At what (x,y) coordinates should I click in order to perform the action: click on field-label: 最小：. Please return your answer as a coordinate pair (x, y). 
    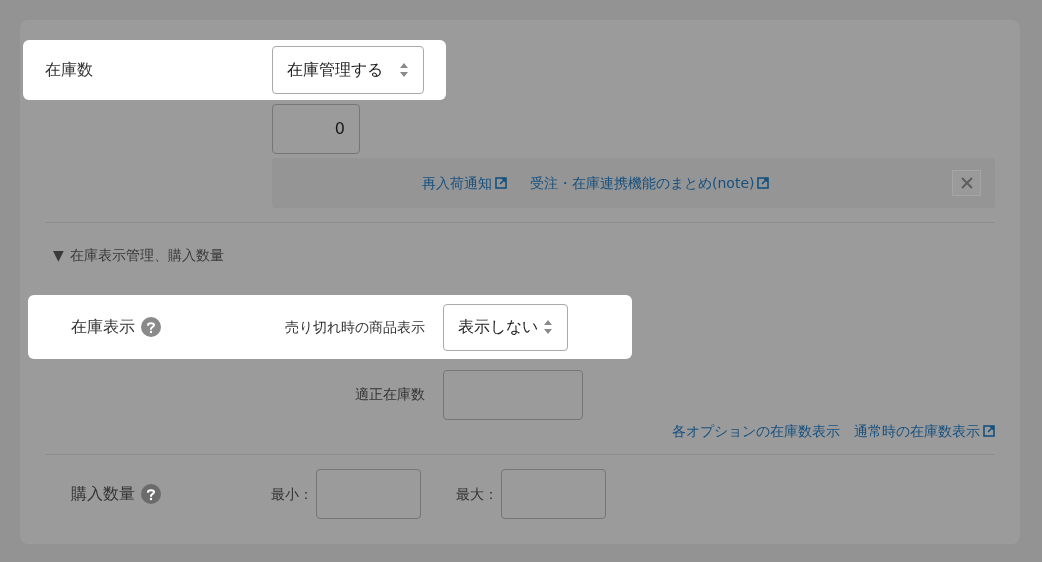
    Looking at the image, I should click on (292, 494).